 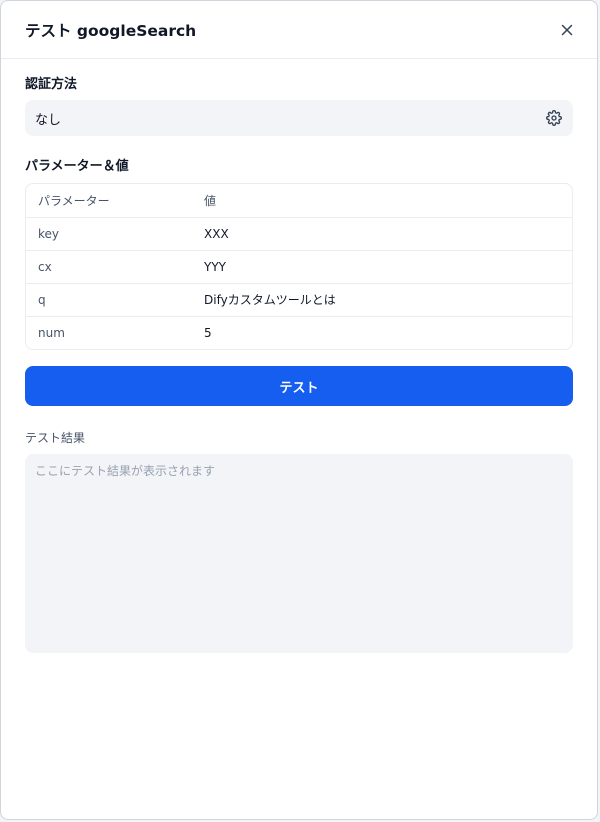 I want to click on table-row: q, so click(x=299, y=299).